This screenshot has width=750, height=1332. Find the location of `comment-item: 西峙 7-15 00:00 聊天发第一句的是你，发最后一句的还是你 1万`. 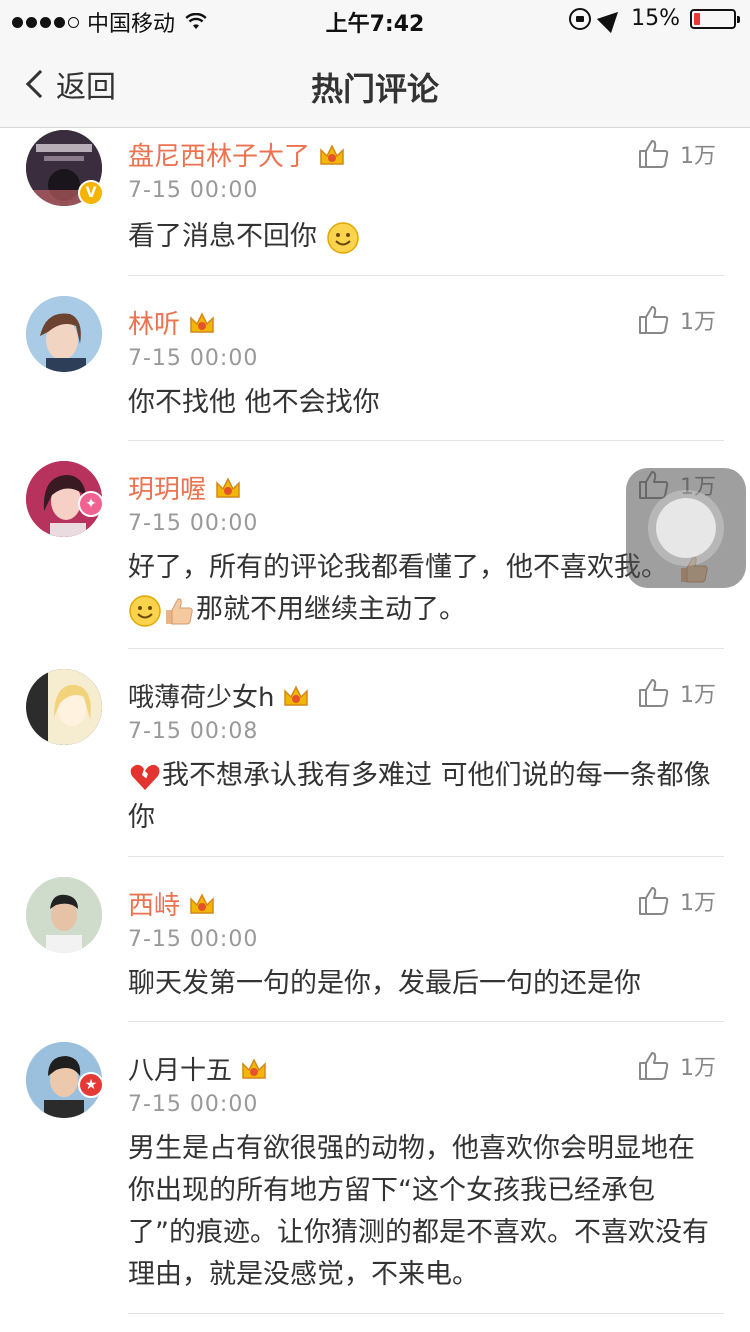

comment-item: 西峙 7-15 00:00 聊天发第一句的是你，发最后一句的还是你 1万 is located at coordinates (375, 939).